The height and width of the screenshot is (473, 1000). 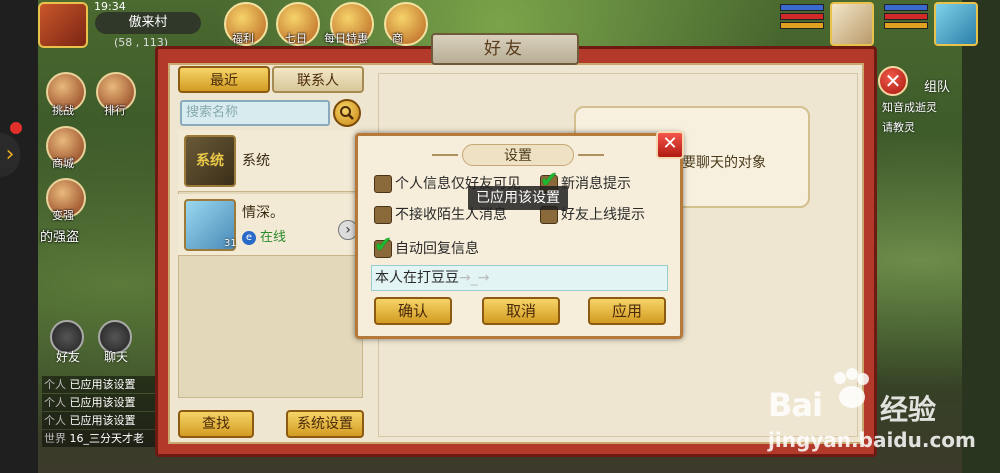 I want to click on list-item: 系统 系统, so click(x=270, y=161).